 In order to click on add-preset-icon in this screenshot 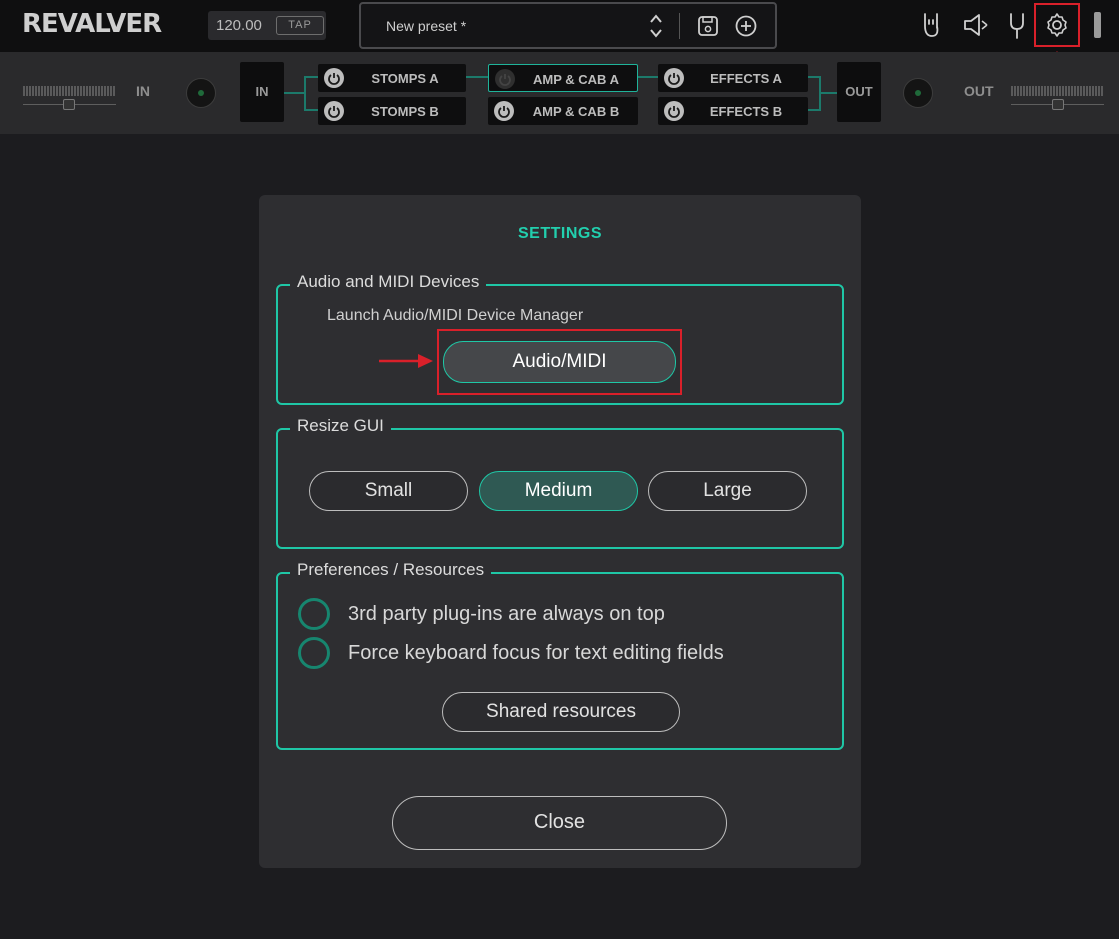, I will do `click(746, 26)`.